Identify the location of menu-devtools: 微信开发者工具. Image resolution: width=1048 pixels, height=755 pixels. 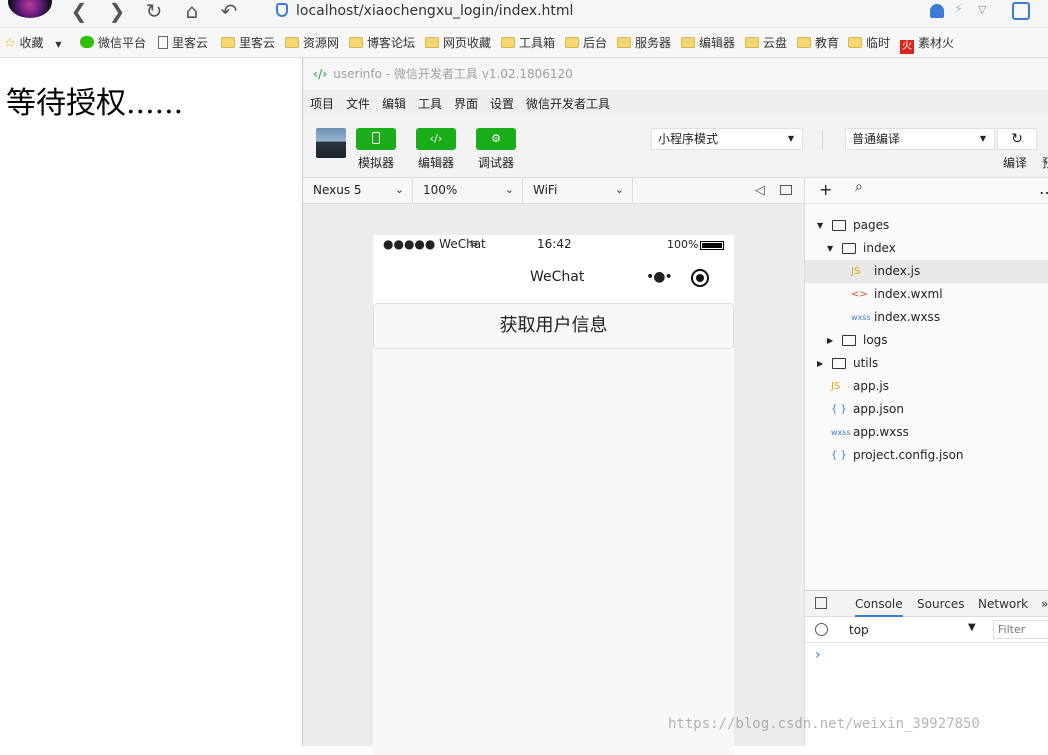
(568, 103).